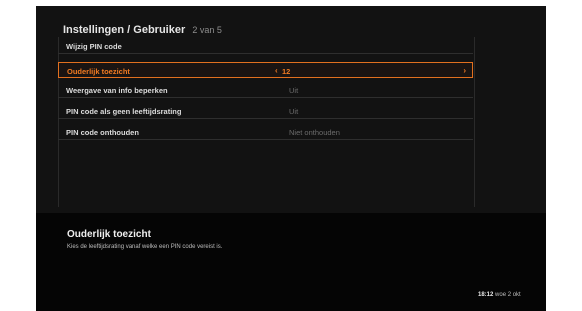 This screenshot has width=582, height=311. What do you see at coordinates (486, 295) in the screenshot?
I see `clock-time: 18:12` at bounding box center [486, 295].